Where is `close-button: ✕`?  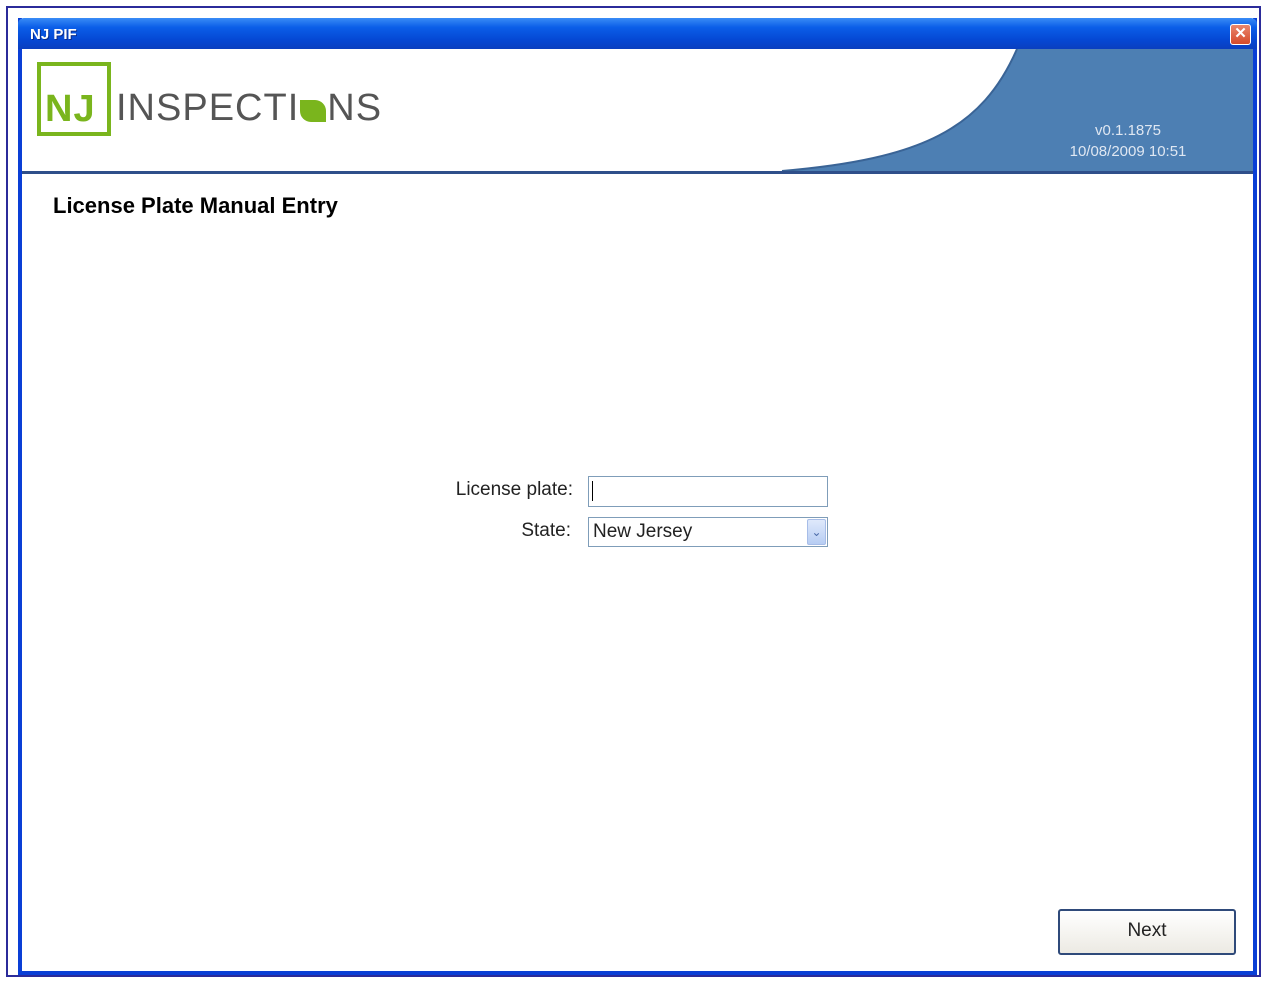
close-button: ✕ is located at coordinates (1240, 34).